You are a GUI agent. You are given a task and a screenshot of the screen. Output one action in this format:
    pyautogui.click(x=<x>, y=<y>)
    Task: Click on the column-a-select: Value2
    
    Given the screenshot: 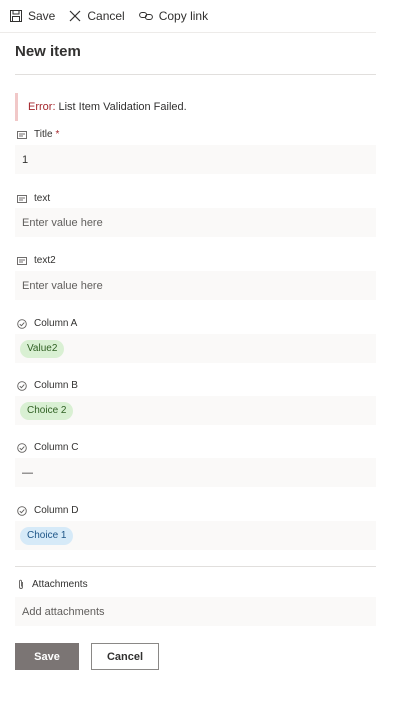 What is the action you would take?
    pyautogui.click(x=195, y=348)
    